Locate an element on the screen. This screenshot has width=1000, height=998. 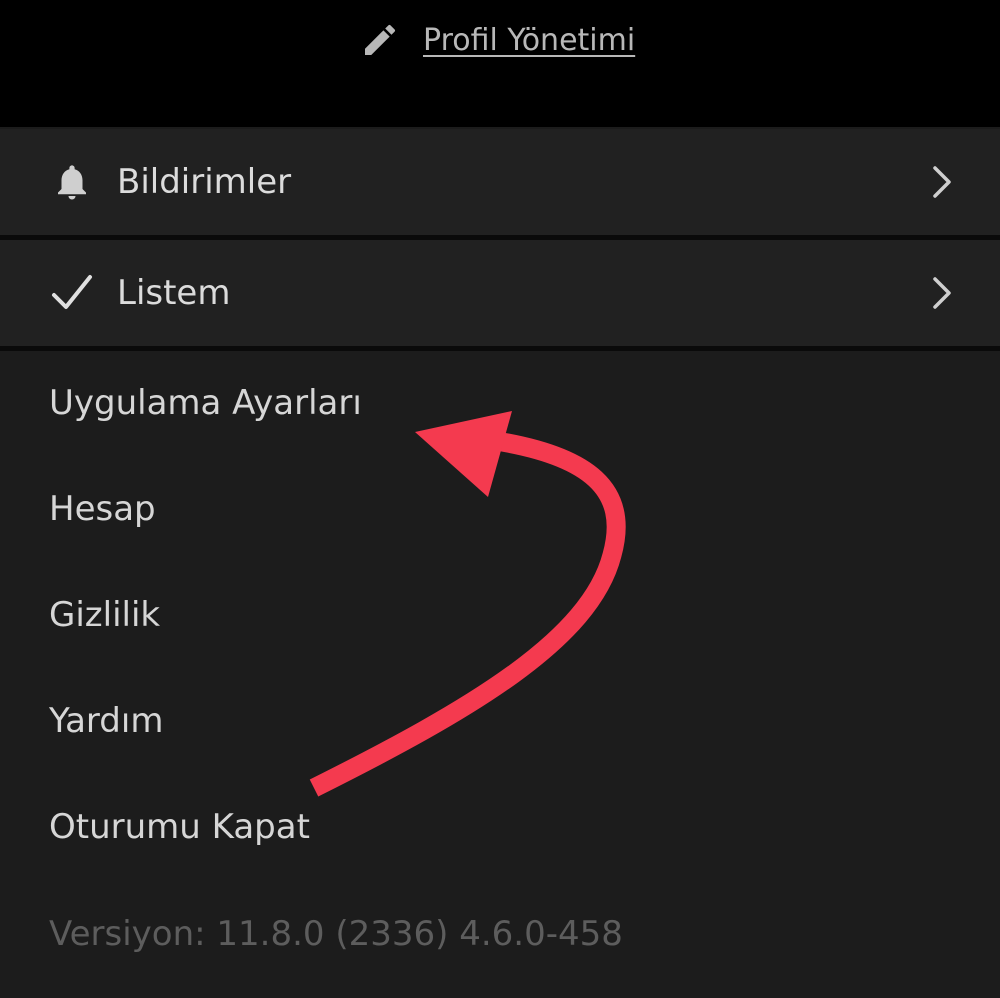
profile-manage-link: Profil Yönetimi is located at coordinates (497, 40).